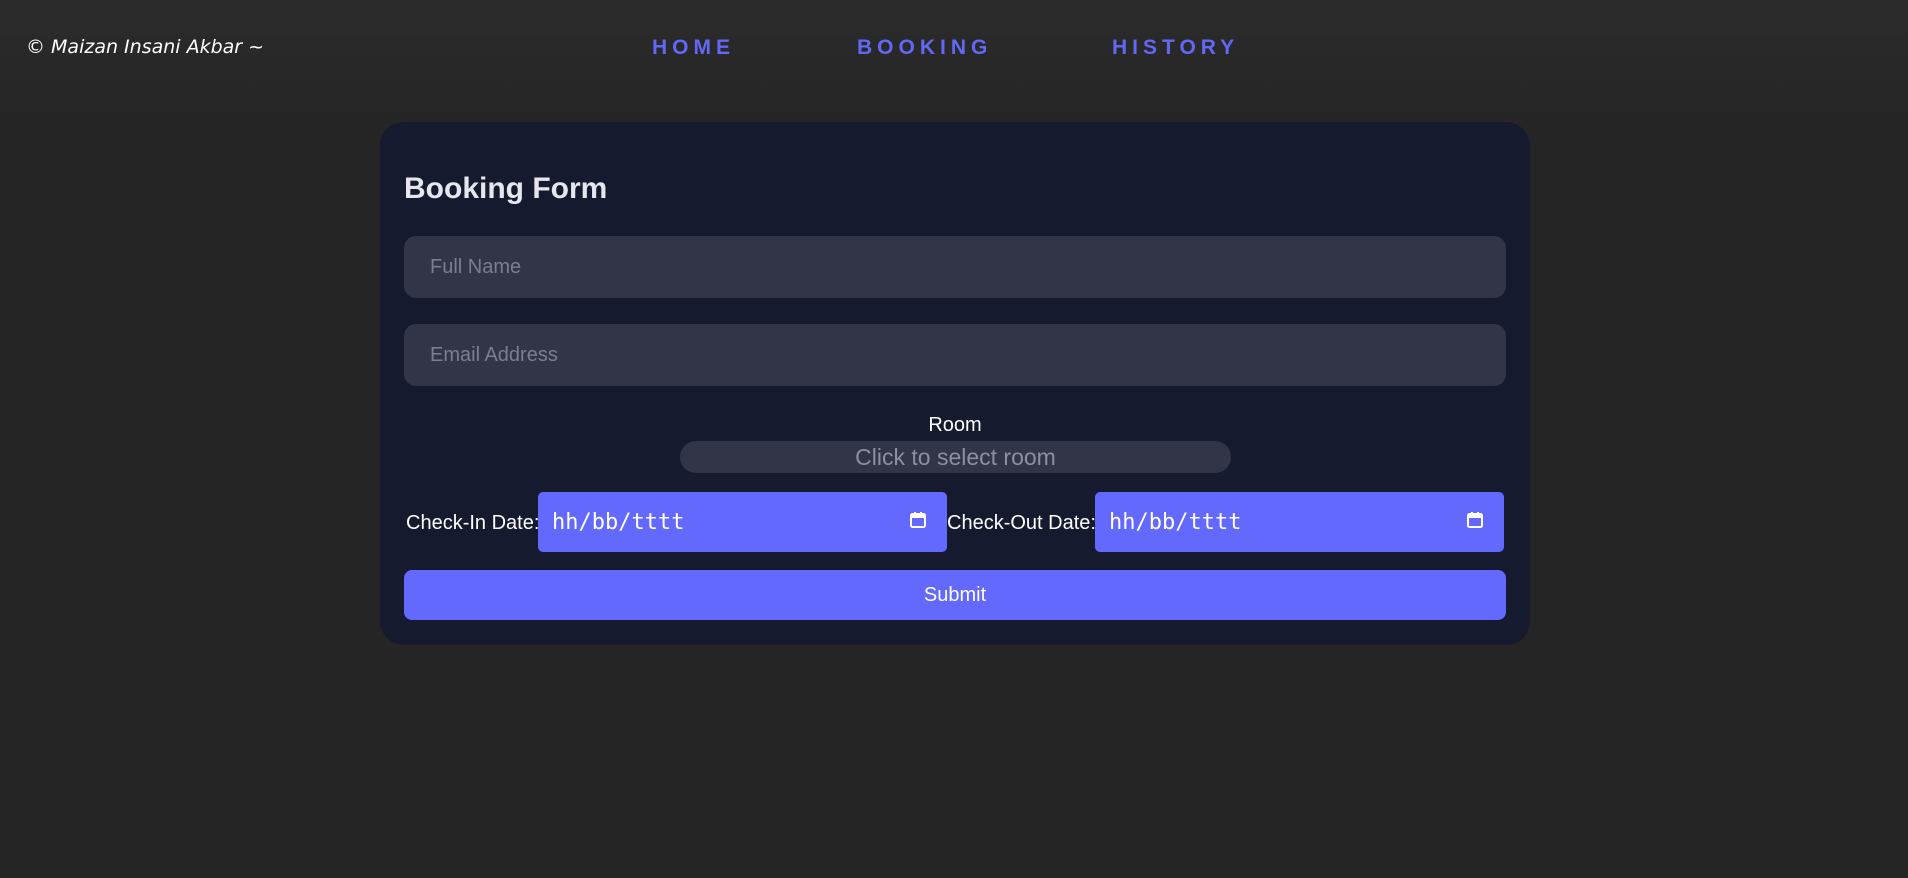 The height and width of the screenshot is (878, 1908). Describe the element at coordinates (1175, 48) in the screenshot. I see `nav-history-link: HISTORY` at that location.